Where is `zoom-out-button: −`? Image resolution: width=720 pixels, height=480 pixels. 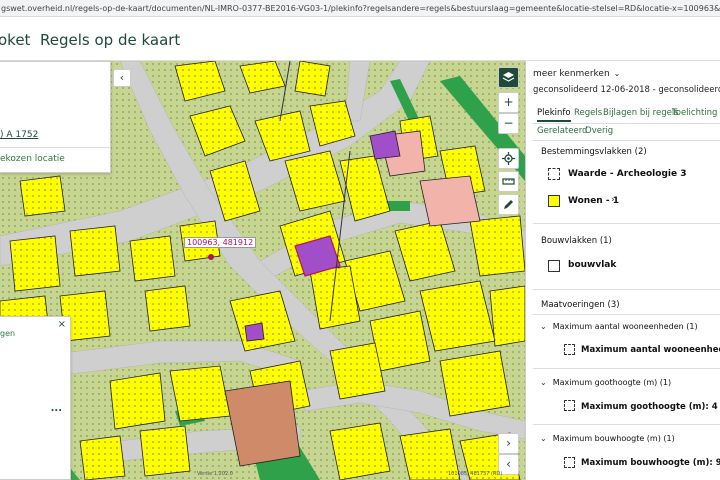 zoom-out-button: − is located at coordinates (508, 123).